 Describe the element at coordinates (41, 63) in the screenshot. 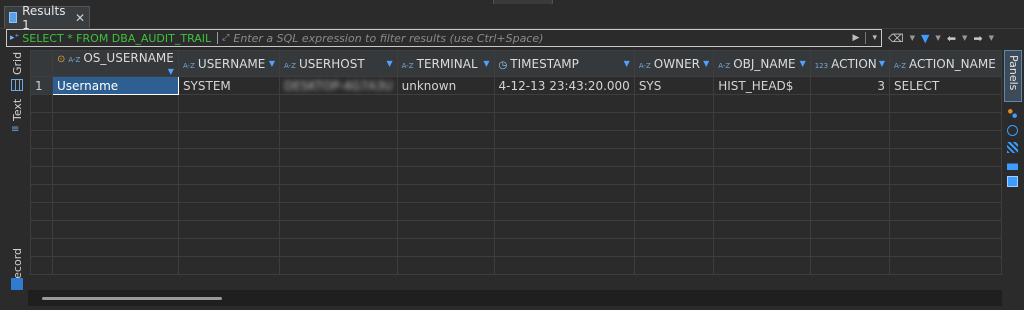

I see `select-all-corner` at that location.